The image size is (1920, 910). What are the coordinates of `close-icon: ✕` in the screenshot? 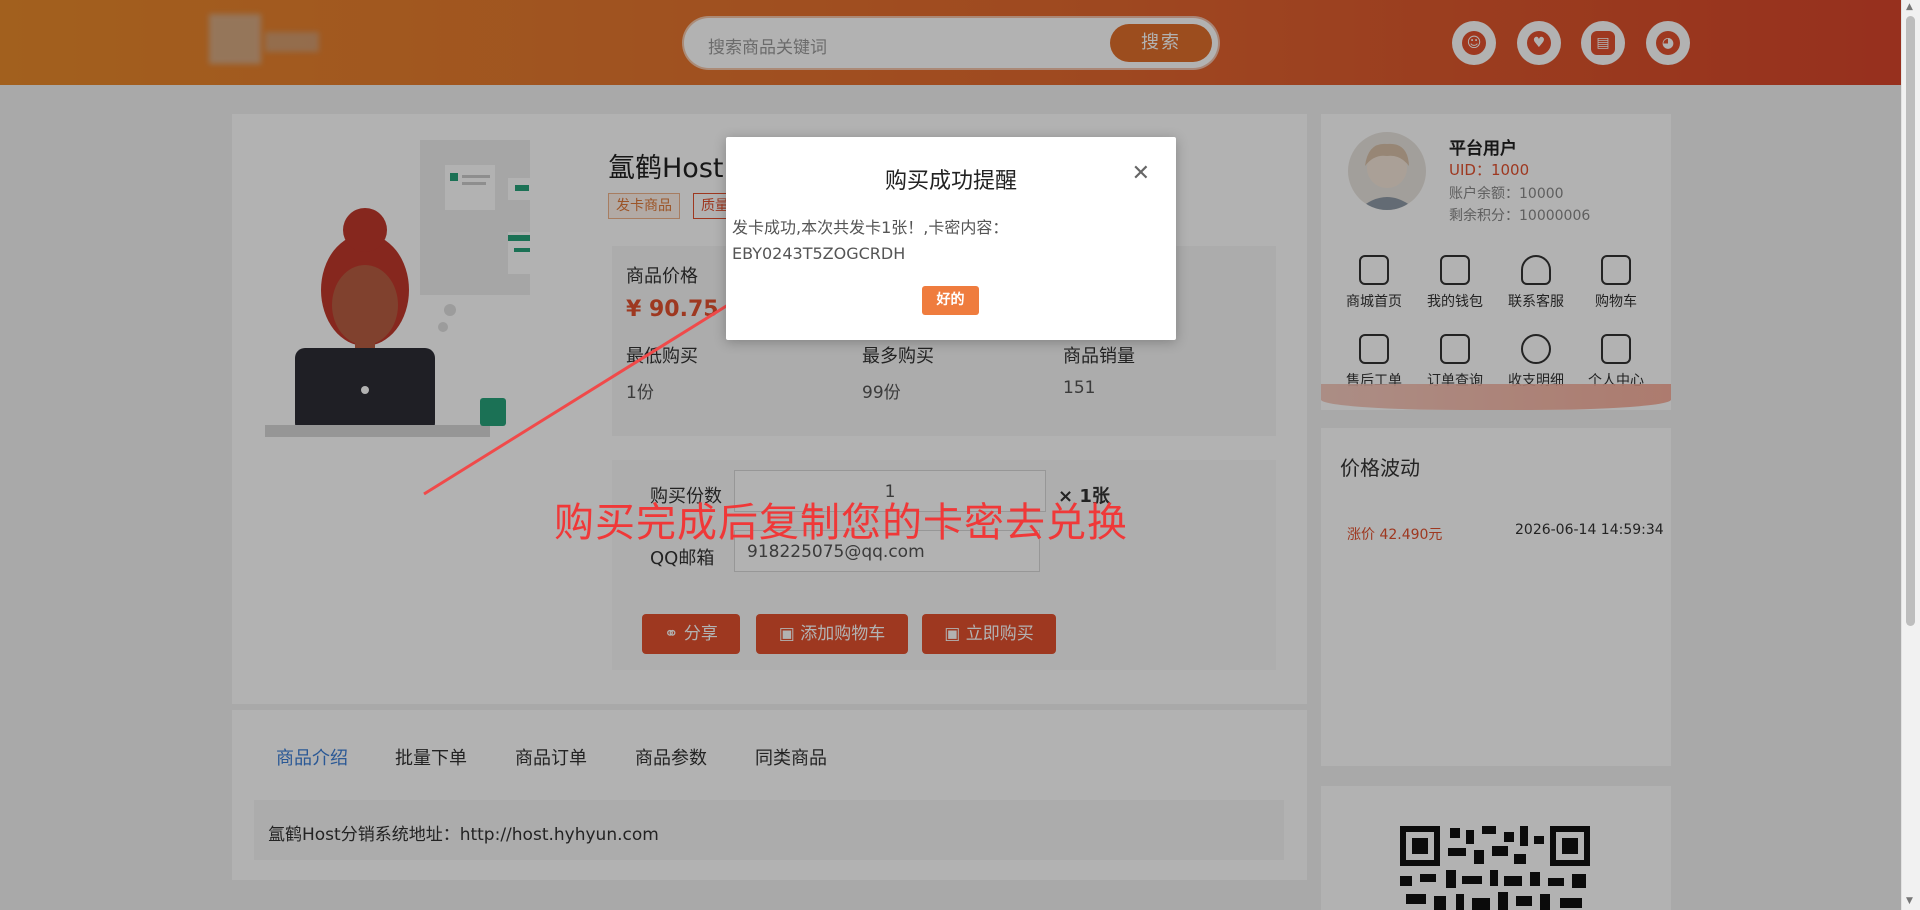 It's located at (1141, 173).